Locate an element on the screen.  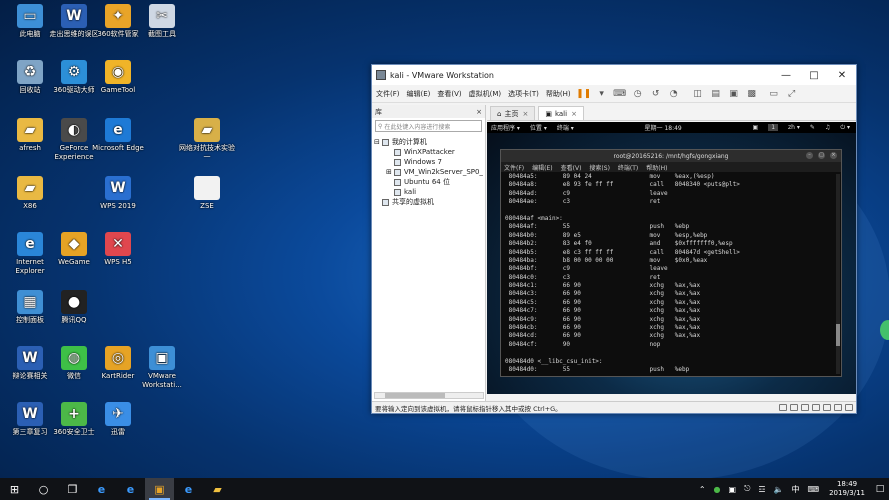
cortana-button: ○ is located at coordinates (43, 489).